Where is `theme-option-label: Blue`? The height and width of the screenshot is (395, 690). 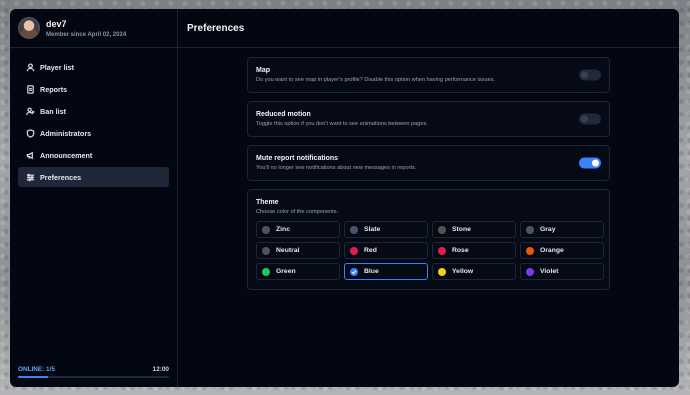 theme-option-label: Blue is located at coordinates (371, 271).